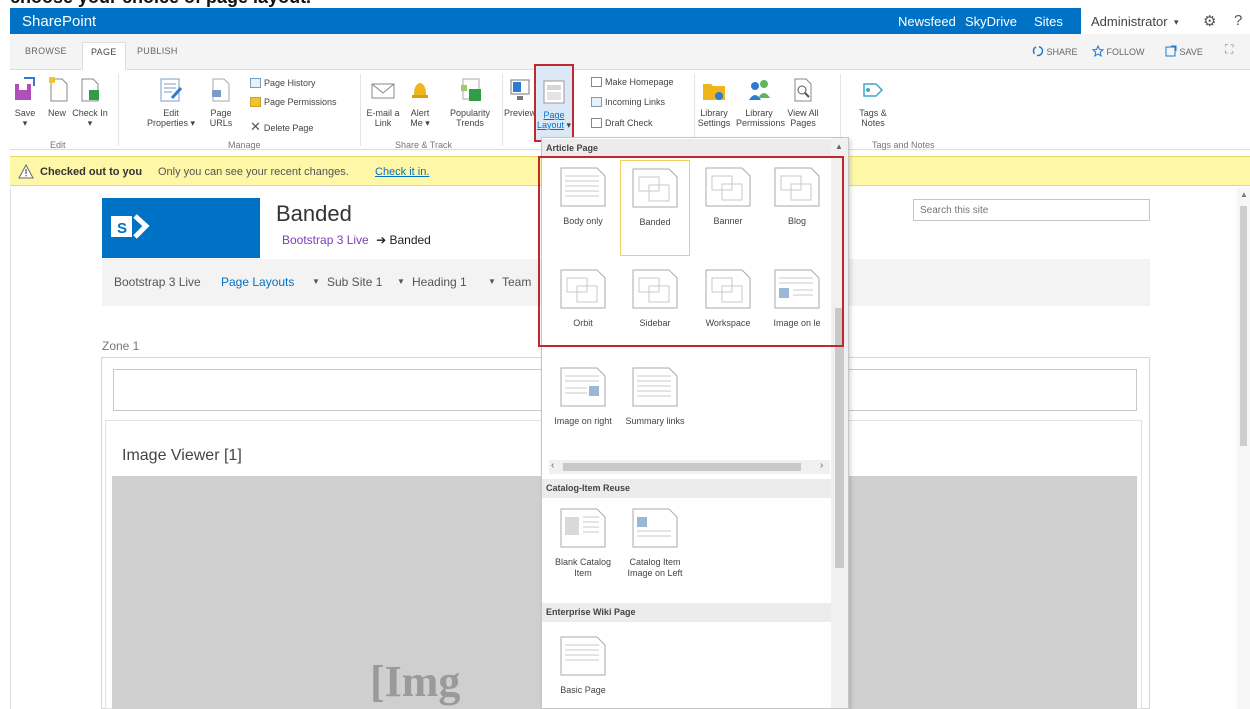 The width and height of the screenshot is (1250, 709). I want to click on draft-check-icon, so click(596, 123).